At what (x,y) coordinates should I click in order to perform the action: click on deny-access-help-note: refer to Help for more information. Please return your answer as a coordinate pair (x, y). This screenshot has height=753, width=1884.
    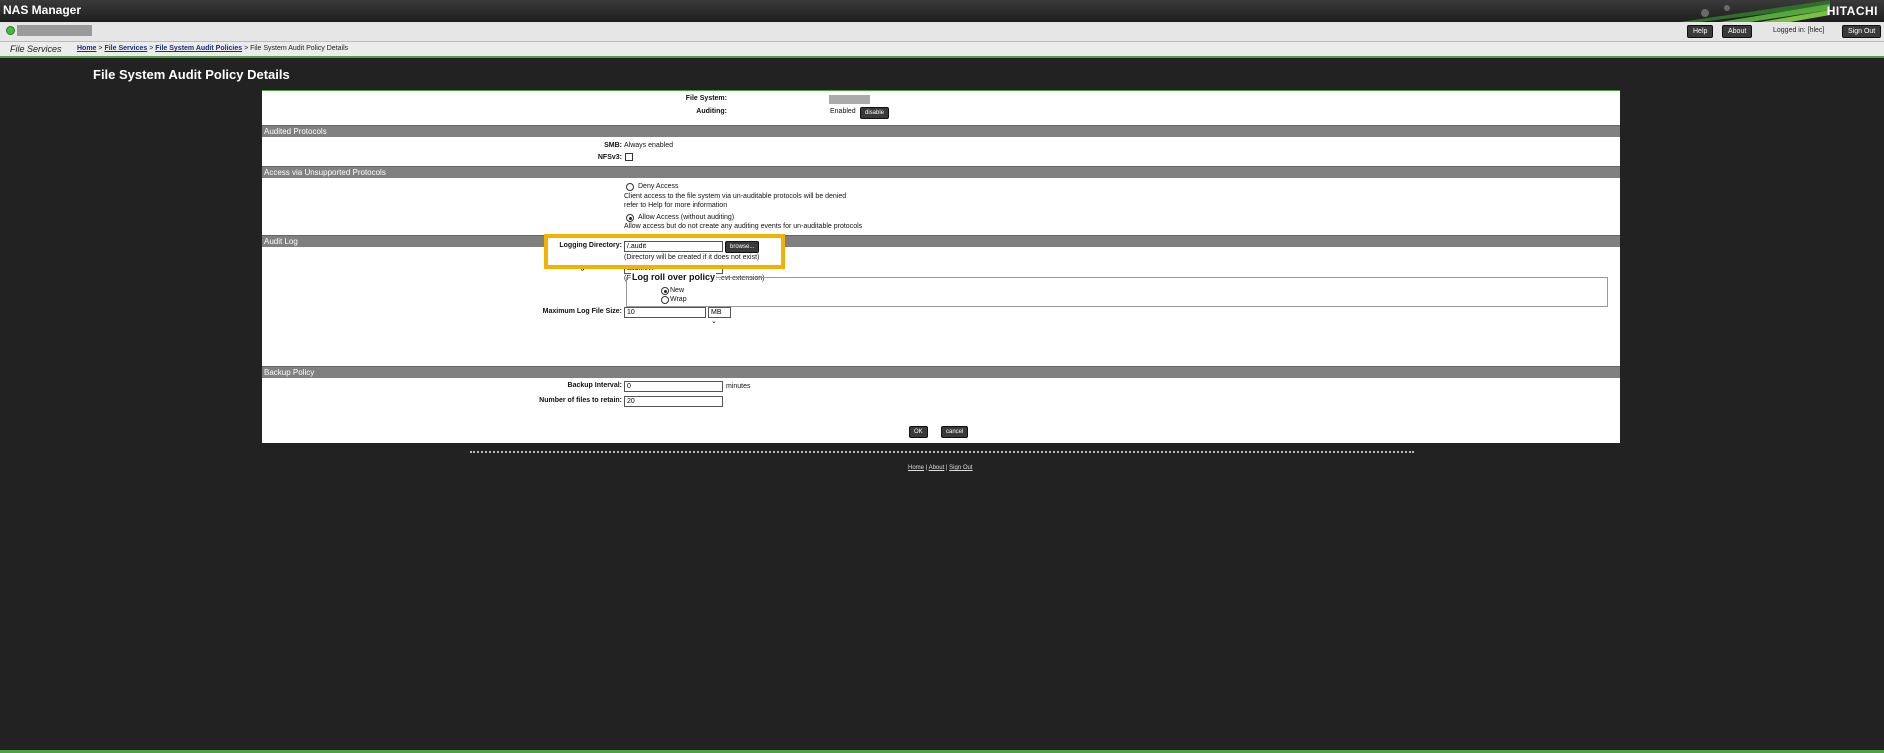
    Looking at the image, I should click on (676, 205).